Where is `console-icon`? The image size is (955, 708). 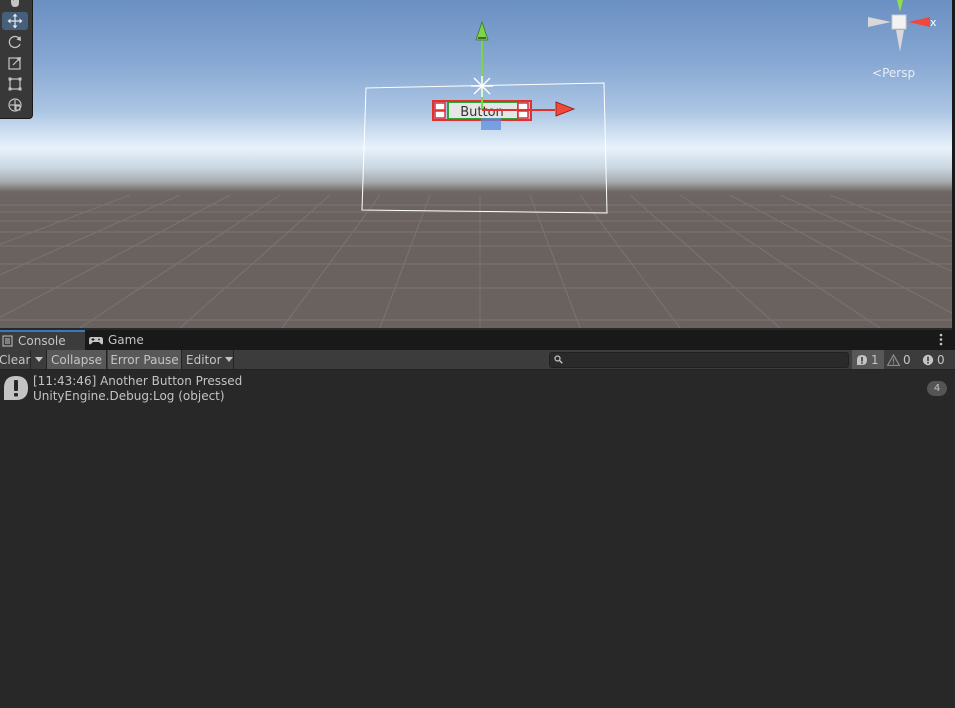 console-icon is located at coordinates (7, 341).